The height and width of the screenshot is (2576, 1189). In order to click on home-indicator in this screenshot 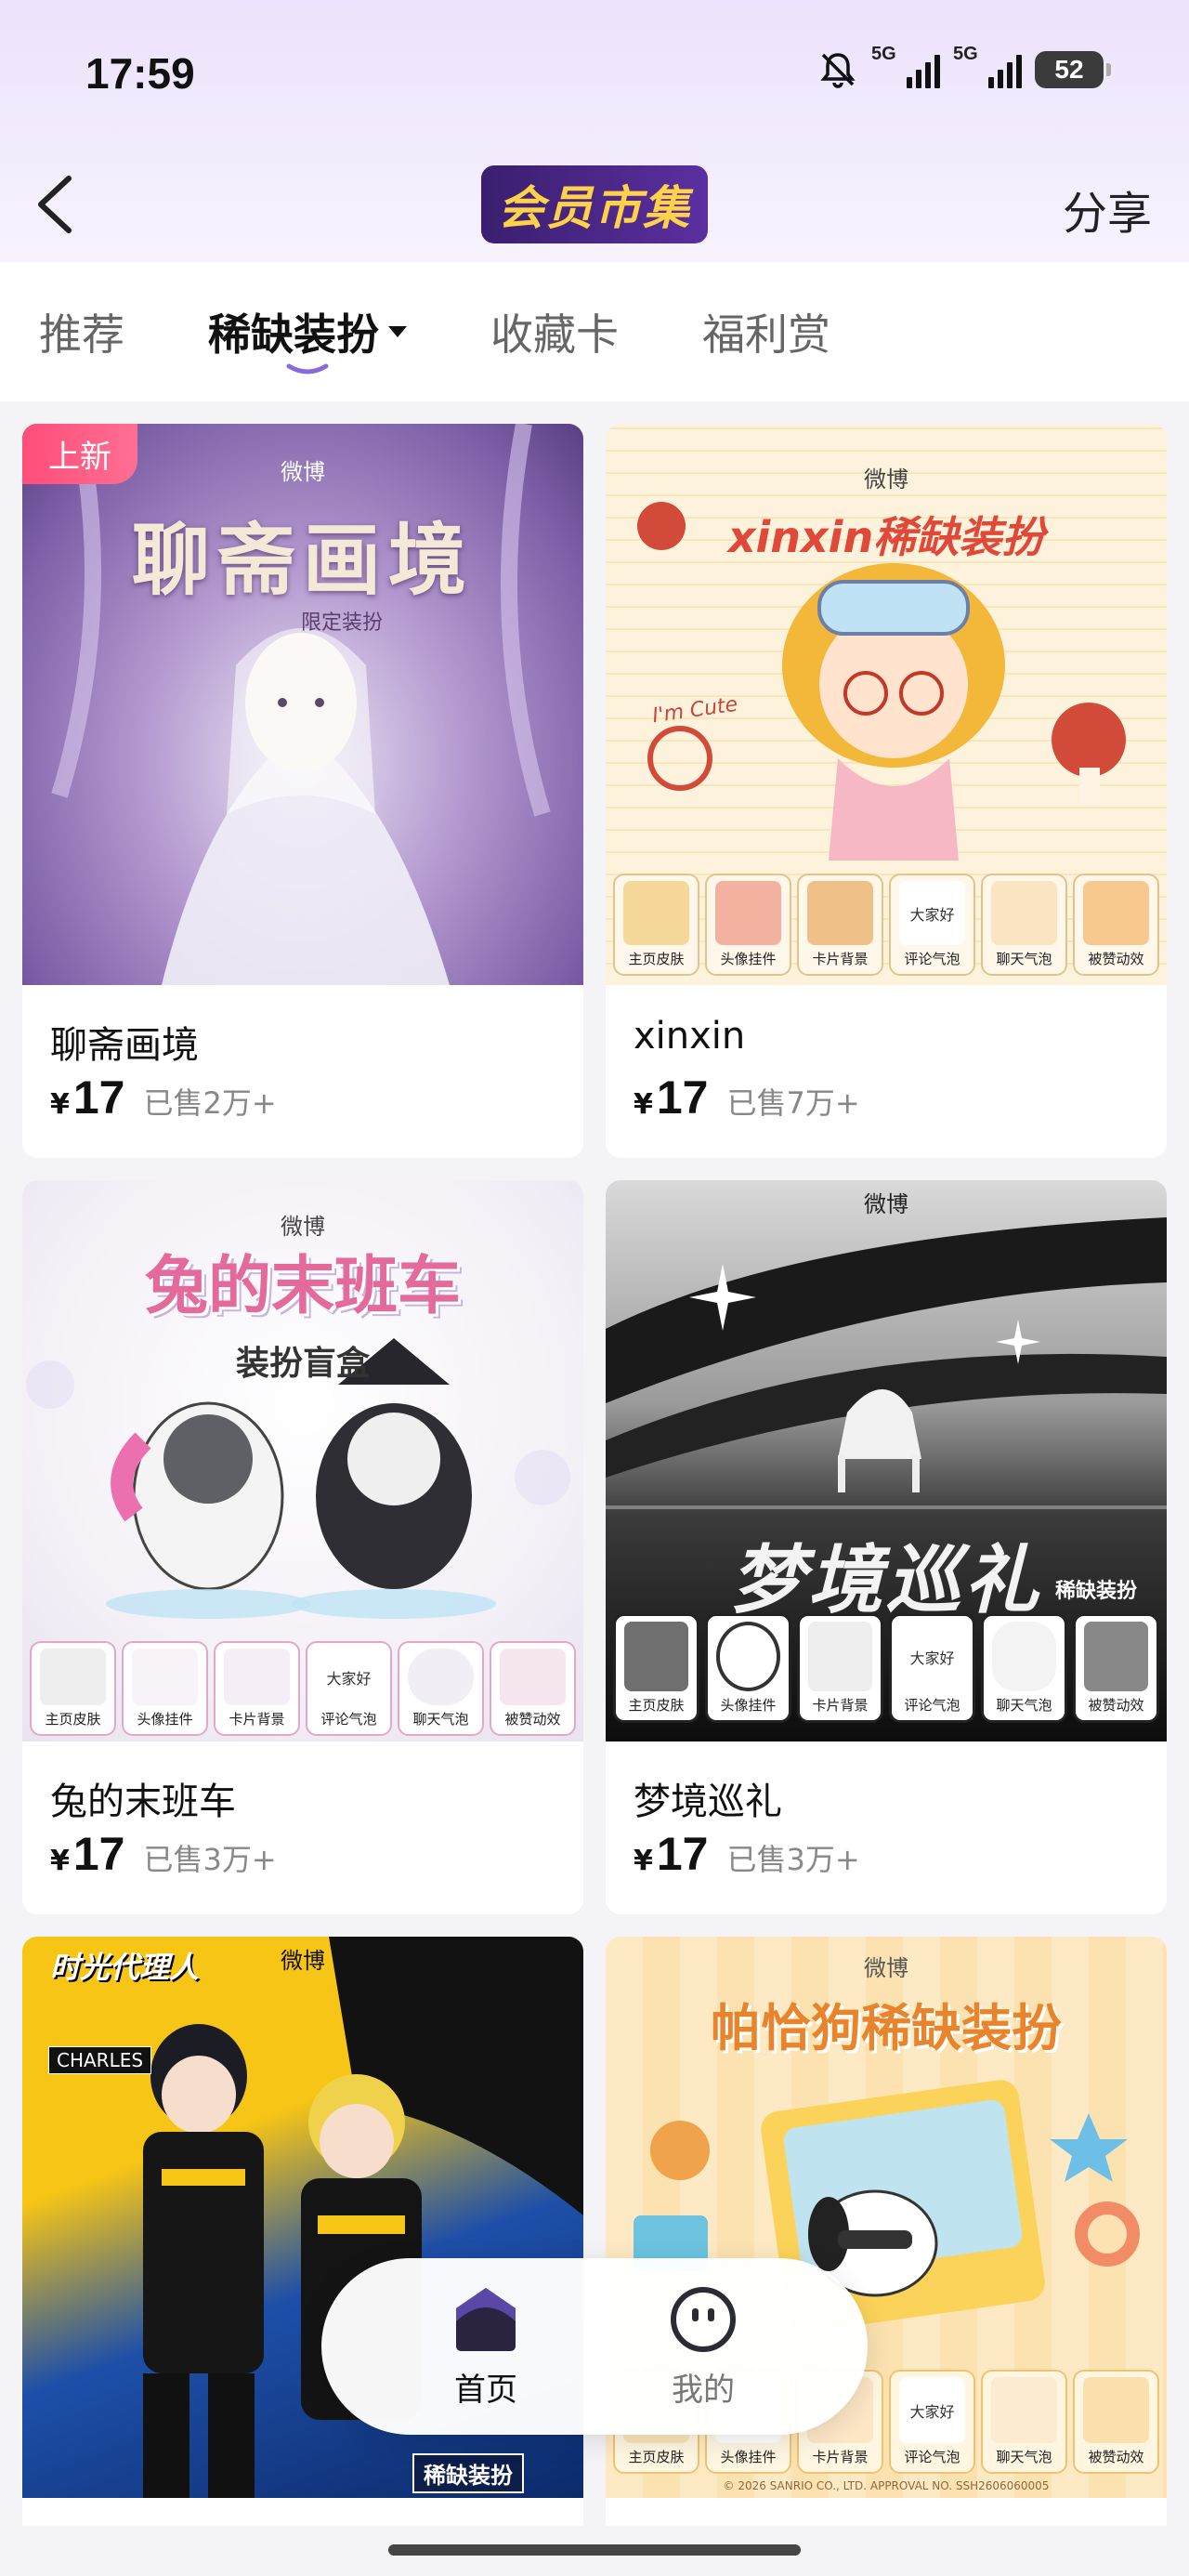, I will do `click(594, 2550)`.